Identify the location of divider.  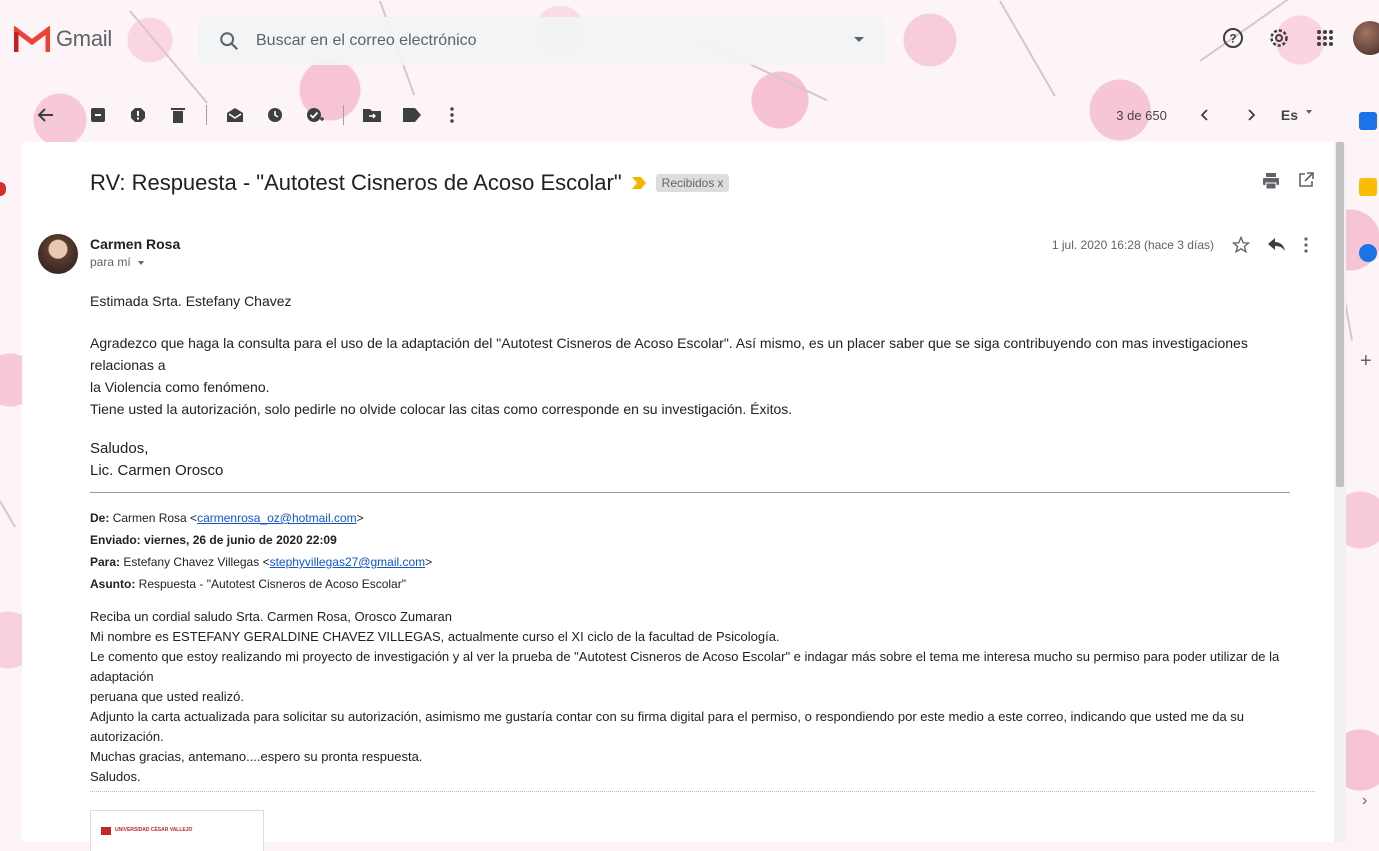
(690, 492).